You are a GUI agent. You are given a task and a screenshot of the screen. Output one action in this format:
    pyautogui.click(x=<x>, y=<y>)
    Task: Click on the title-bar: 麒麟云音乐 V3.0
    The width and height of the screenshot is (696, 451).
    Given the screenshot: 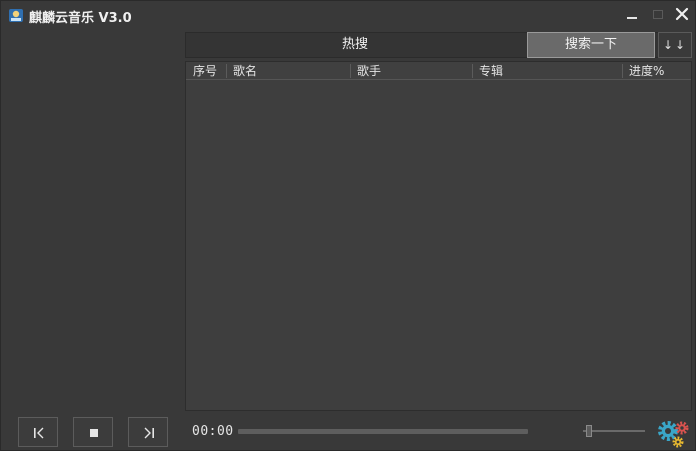 What is the action you would take?
    pyautogui.click(x=348, y=15)
    